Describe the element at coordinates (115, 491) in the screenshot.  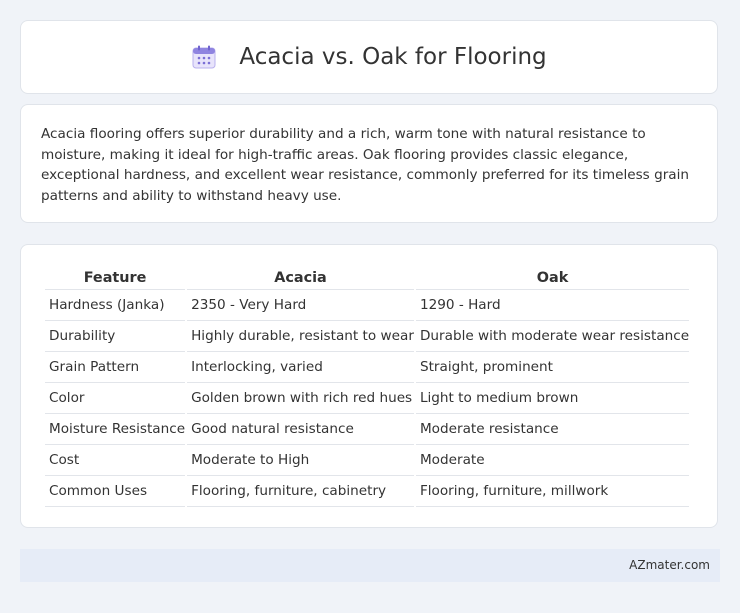
I see `feature-cell: Common Uses` at that location.